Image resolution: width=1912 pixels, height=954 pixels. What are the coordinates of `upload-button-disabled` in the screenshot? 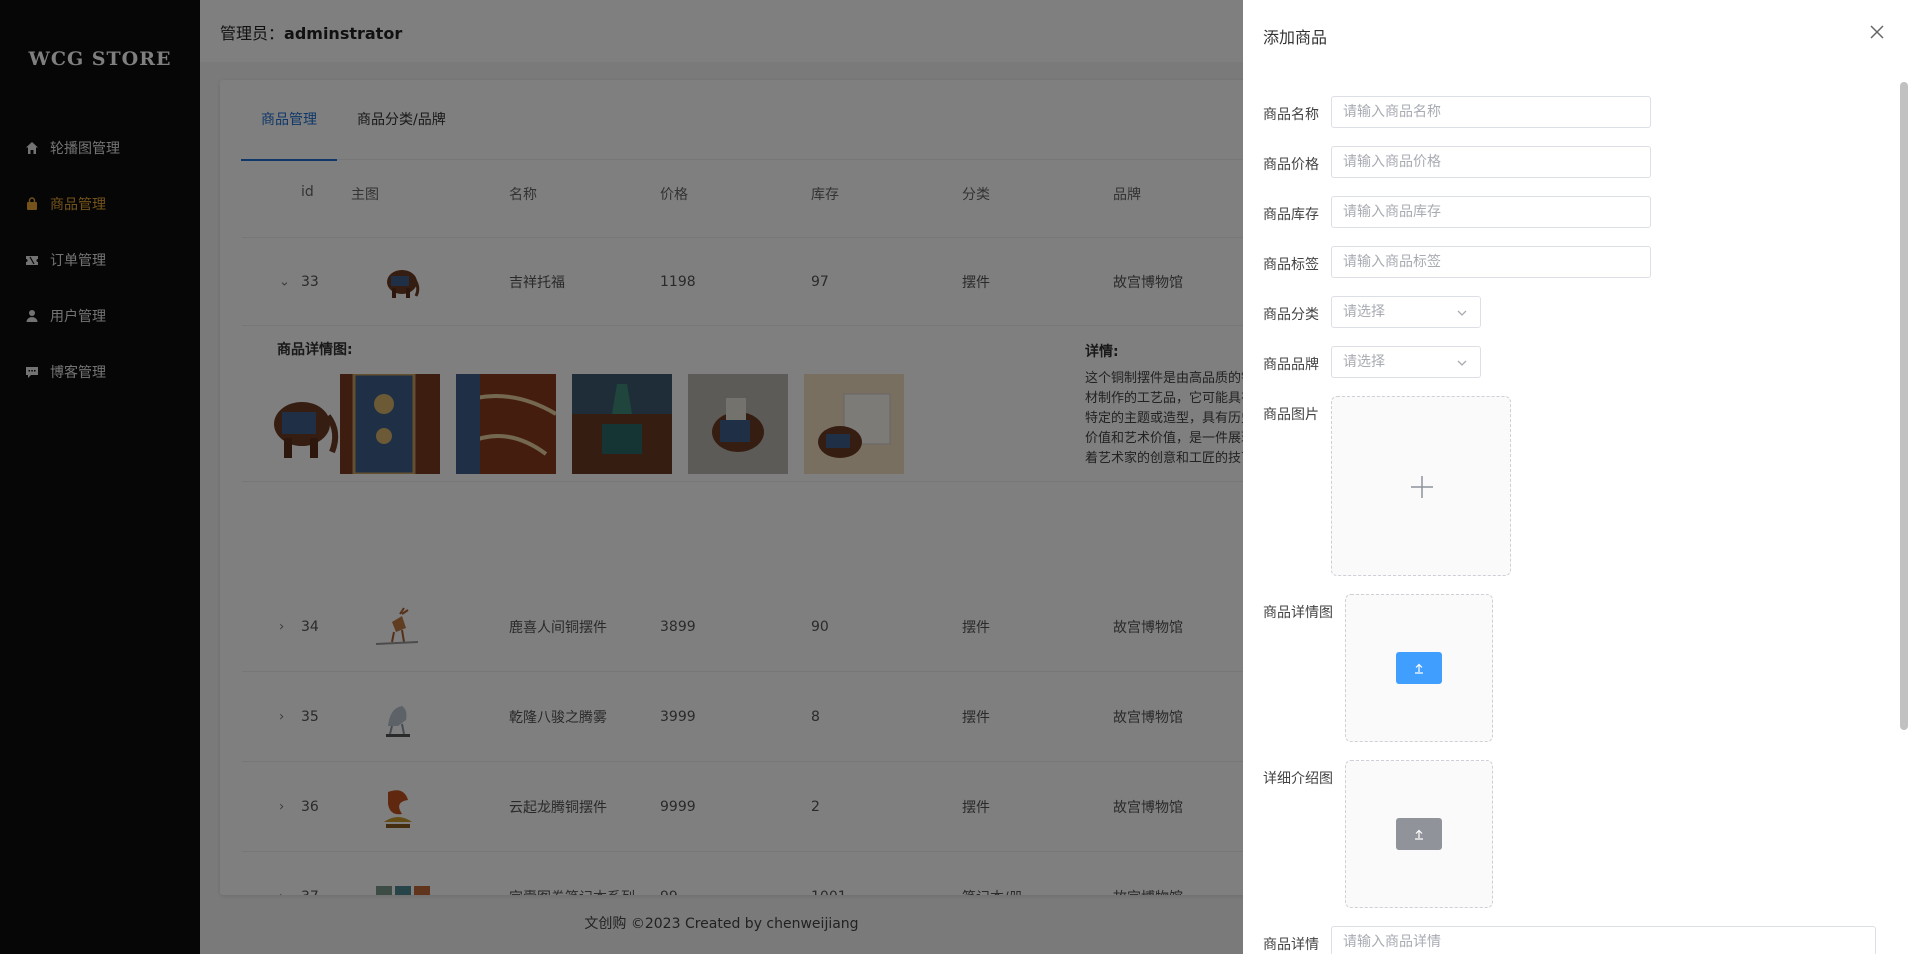 It's located at (1419, 834).